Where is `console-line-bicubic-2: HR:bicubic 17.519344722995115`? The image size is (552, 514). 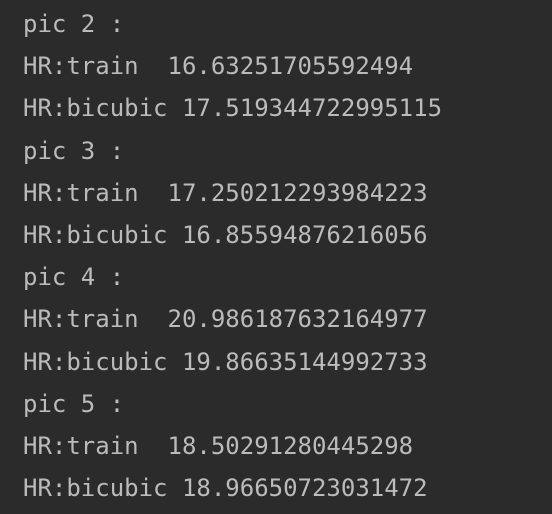 console-line-bicubic-2: HR:bicubic 17.519344722995115 is located at coordinates (233, 108).